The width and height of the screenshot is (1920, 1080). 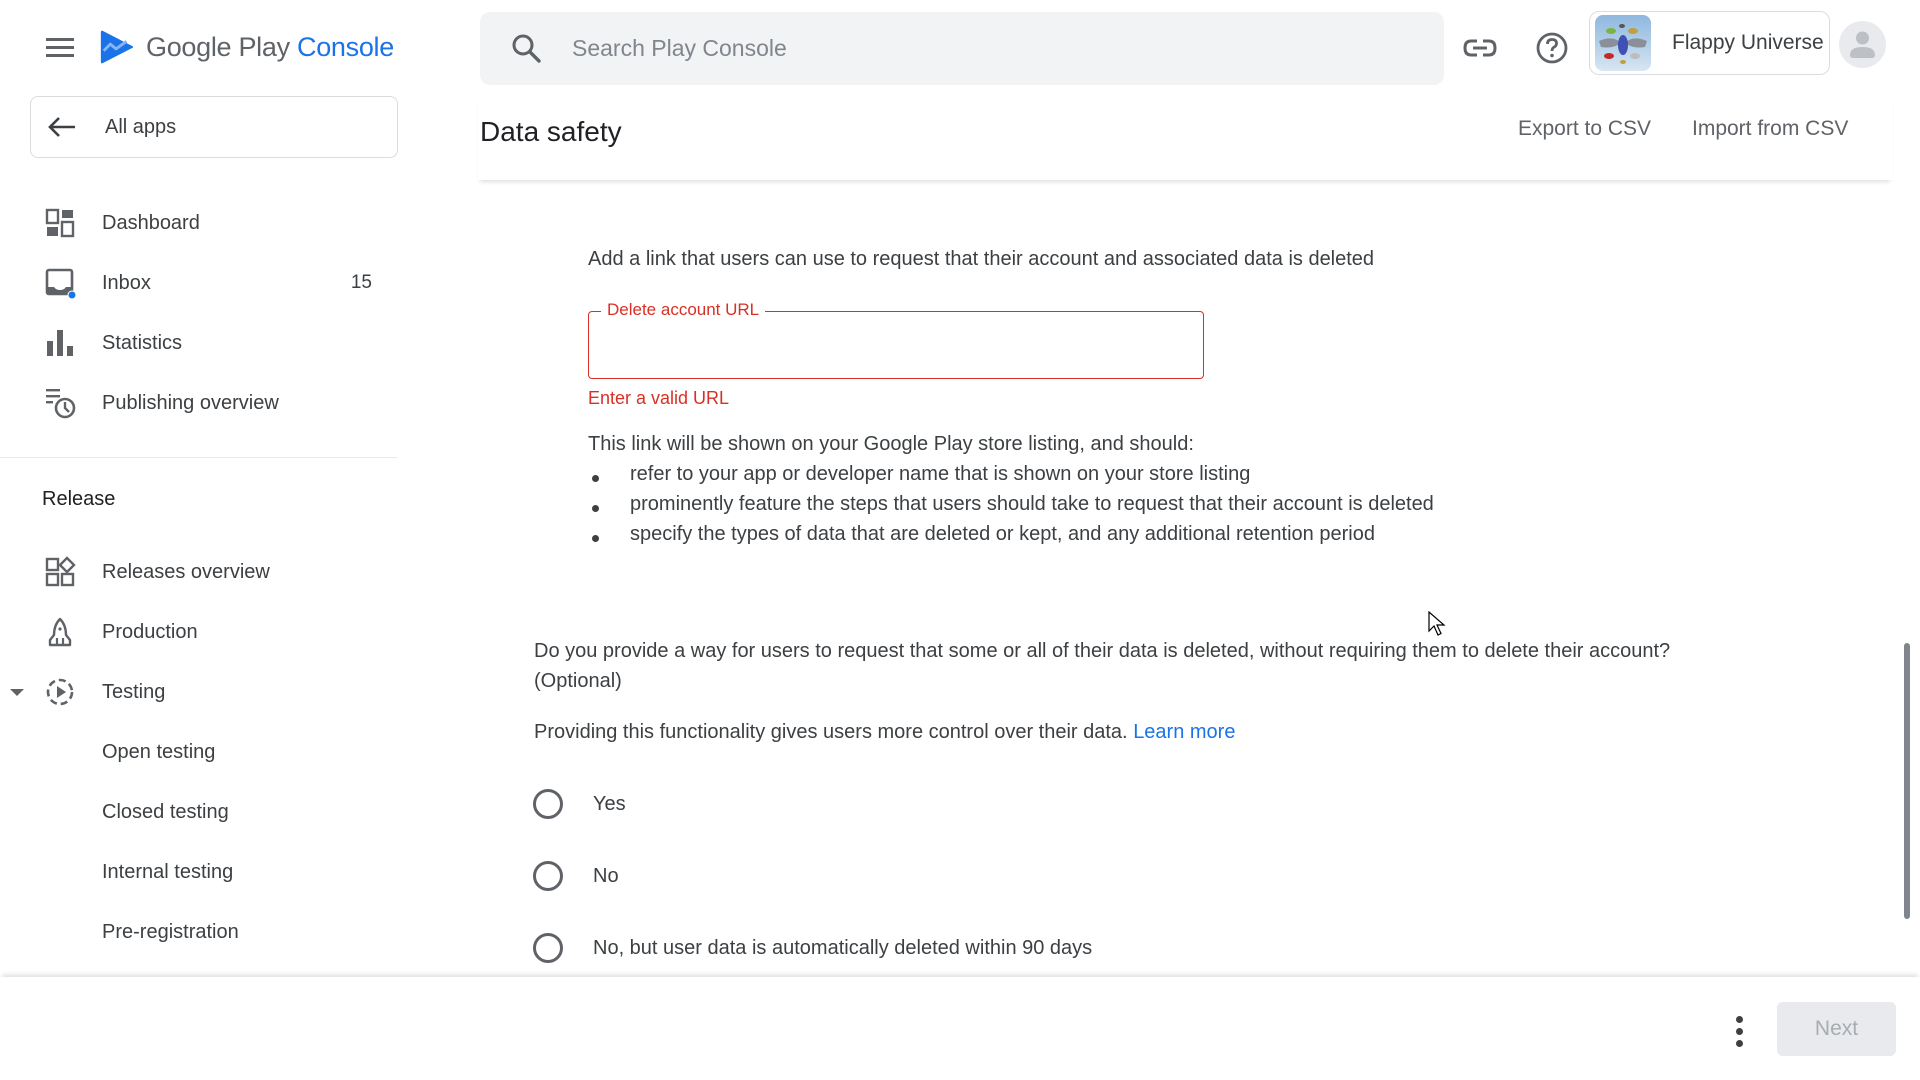 I want to click on delete-account-url-input, so click(x=893, y=345).